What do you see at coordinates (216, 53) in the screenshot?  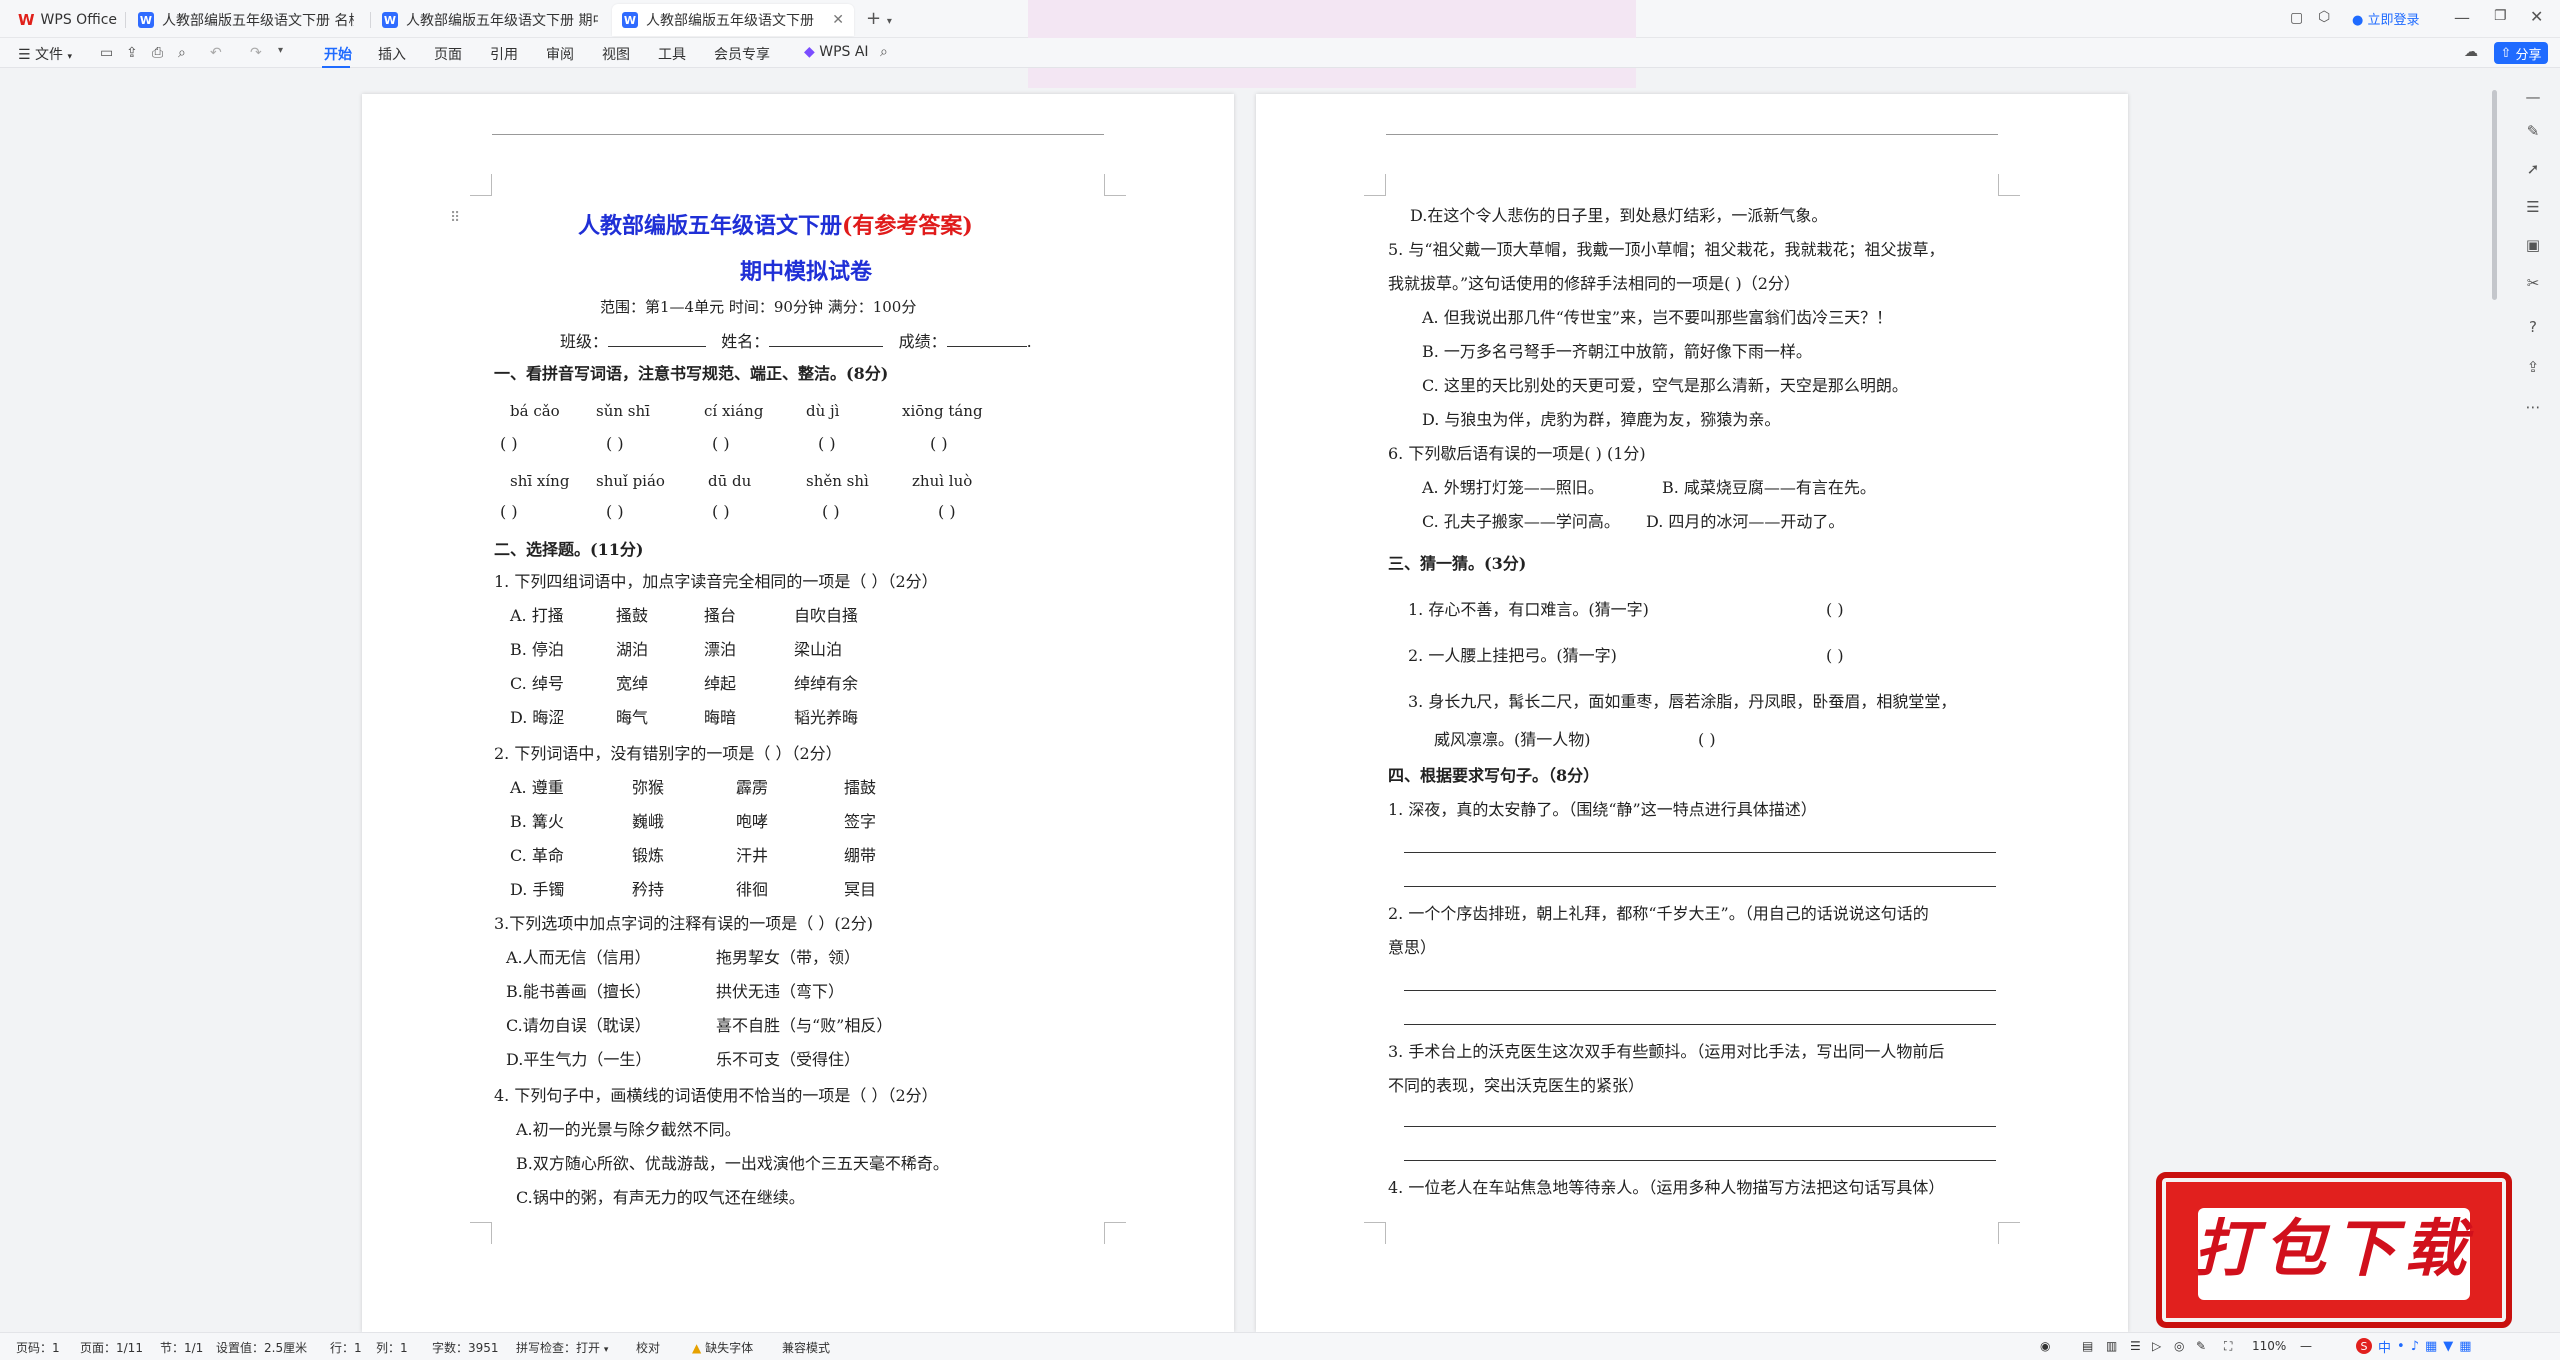 I see `undo-icon: ↶` at bounding box center [216, 53].